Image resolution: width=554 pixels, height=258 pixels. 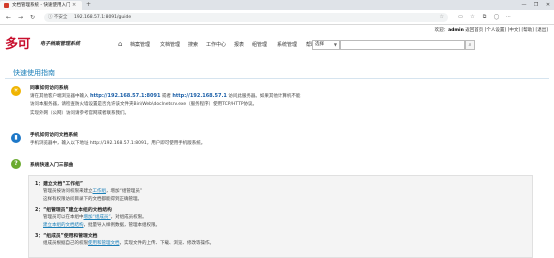 I want to click on bulb-icon: ☀, so click(x=16, y=91).